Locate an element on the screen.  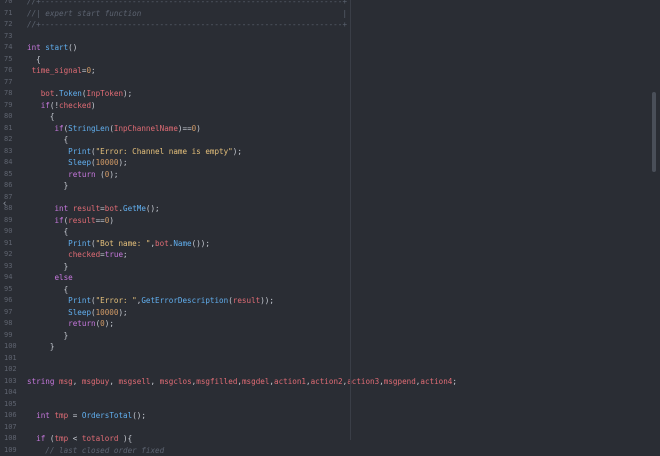
line-number: 89 is located at coordinates (8, 219).